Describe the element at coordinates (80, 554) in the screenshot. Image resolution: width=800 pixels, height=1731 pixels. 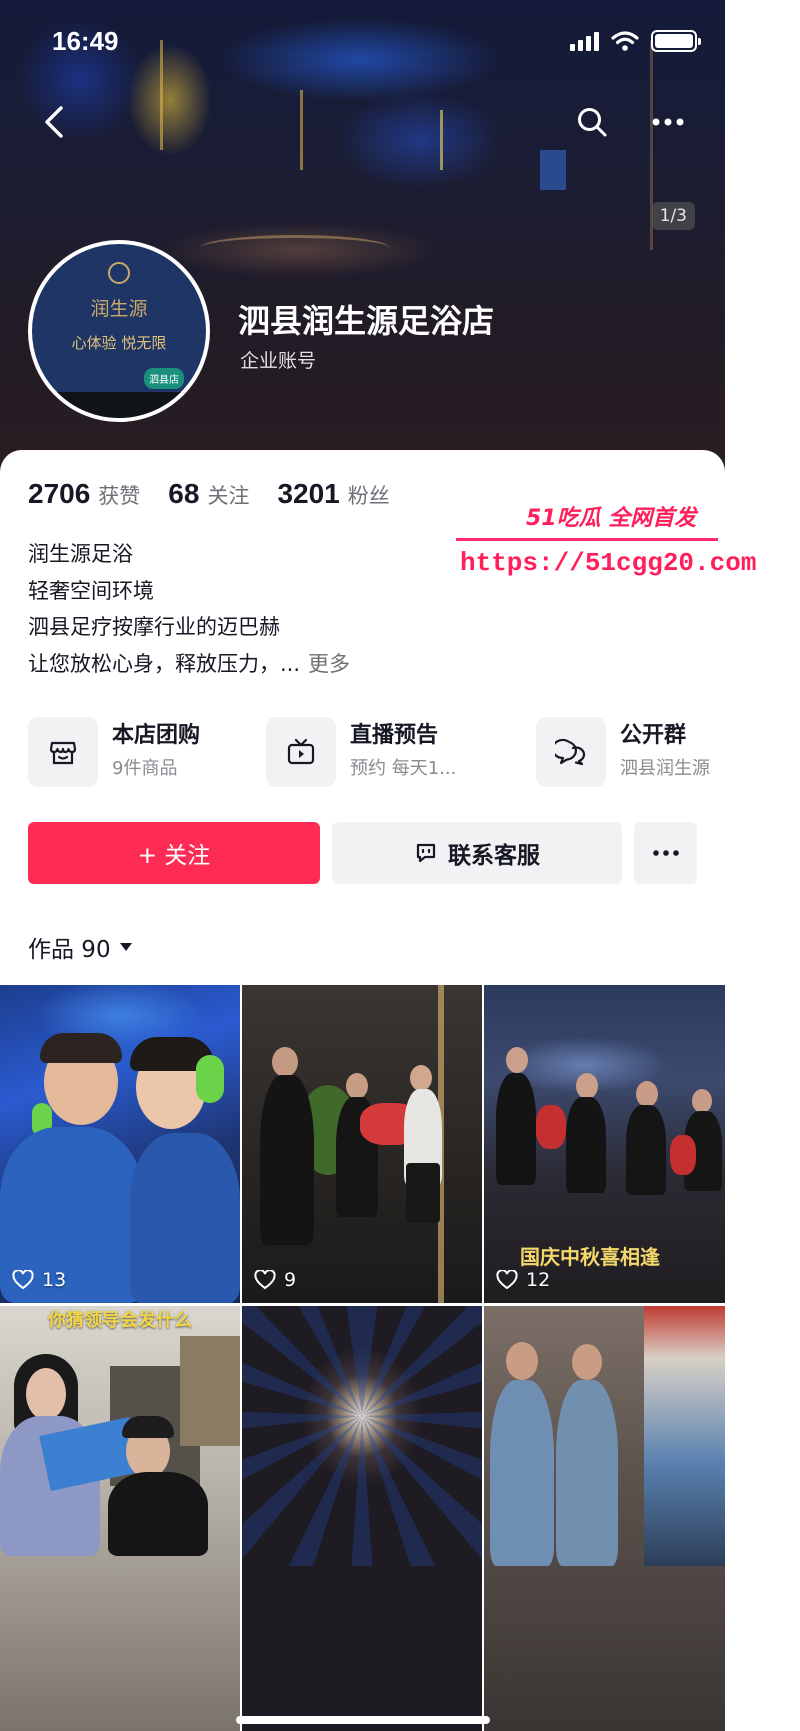
I see `bio-line: 润生源足浴` at that location.